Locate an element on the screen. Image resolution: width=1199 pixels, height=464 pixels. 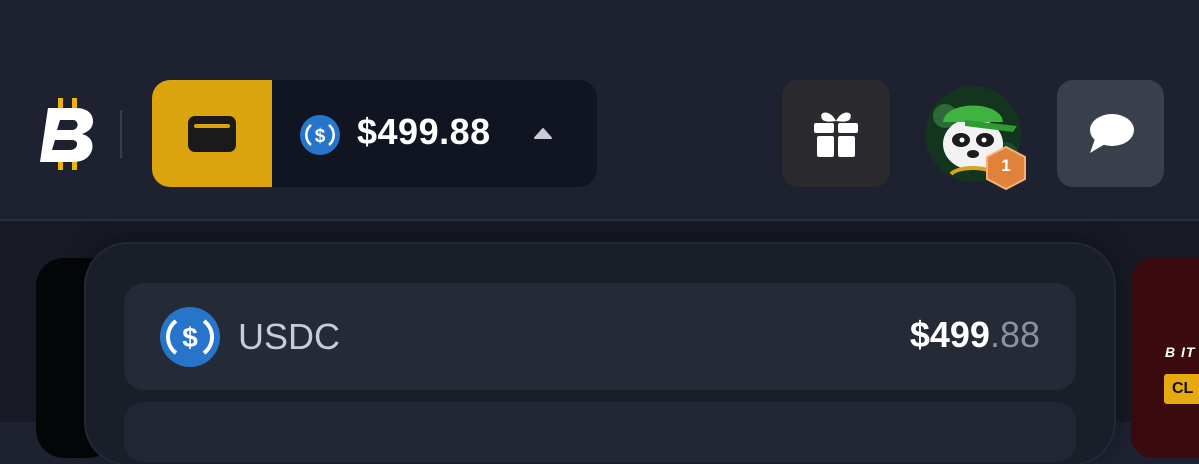
wallet-icon is located at coordinates (212, 133).